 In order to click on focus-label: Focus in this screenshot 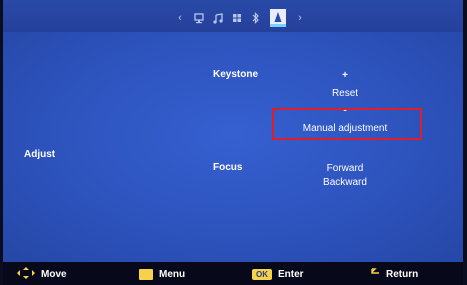, I will do `click(228, 167)`.